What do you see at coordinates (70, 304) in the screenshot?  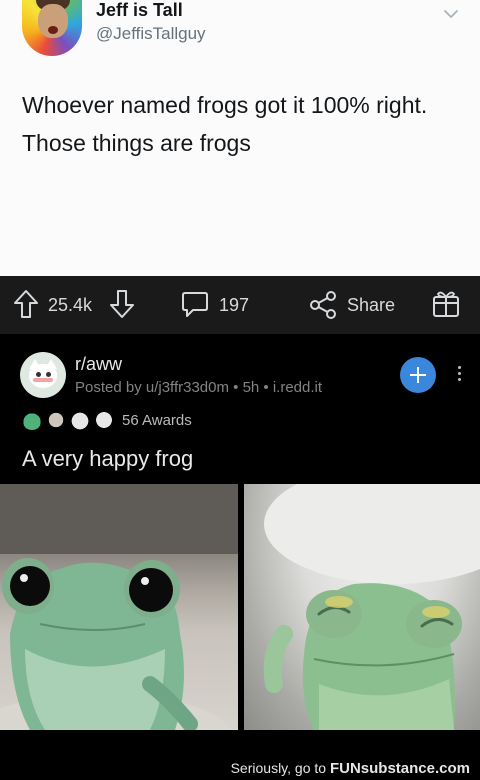 I see `vote-count: 25.4k` at bounding box center [70, 304].